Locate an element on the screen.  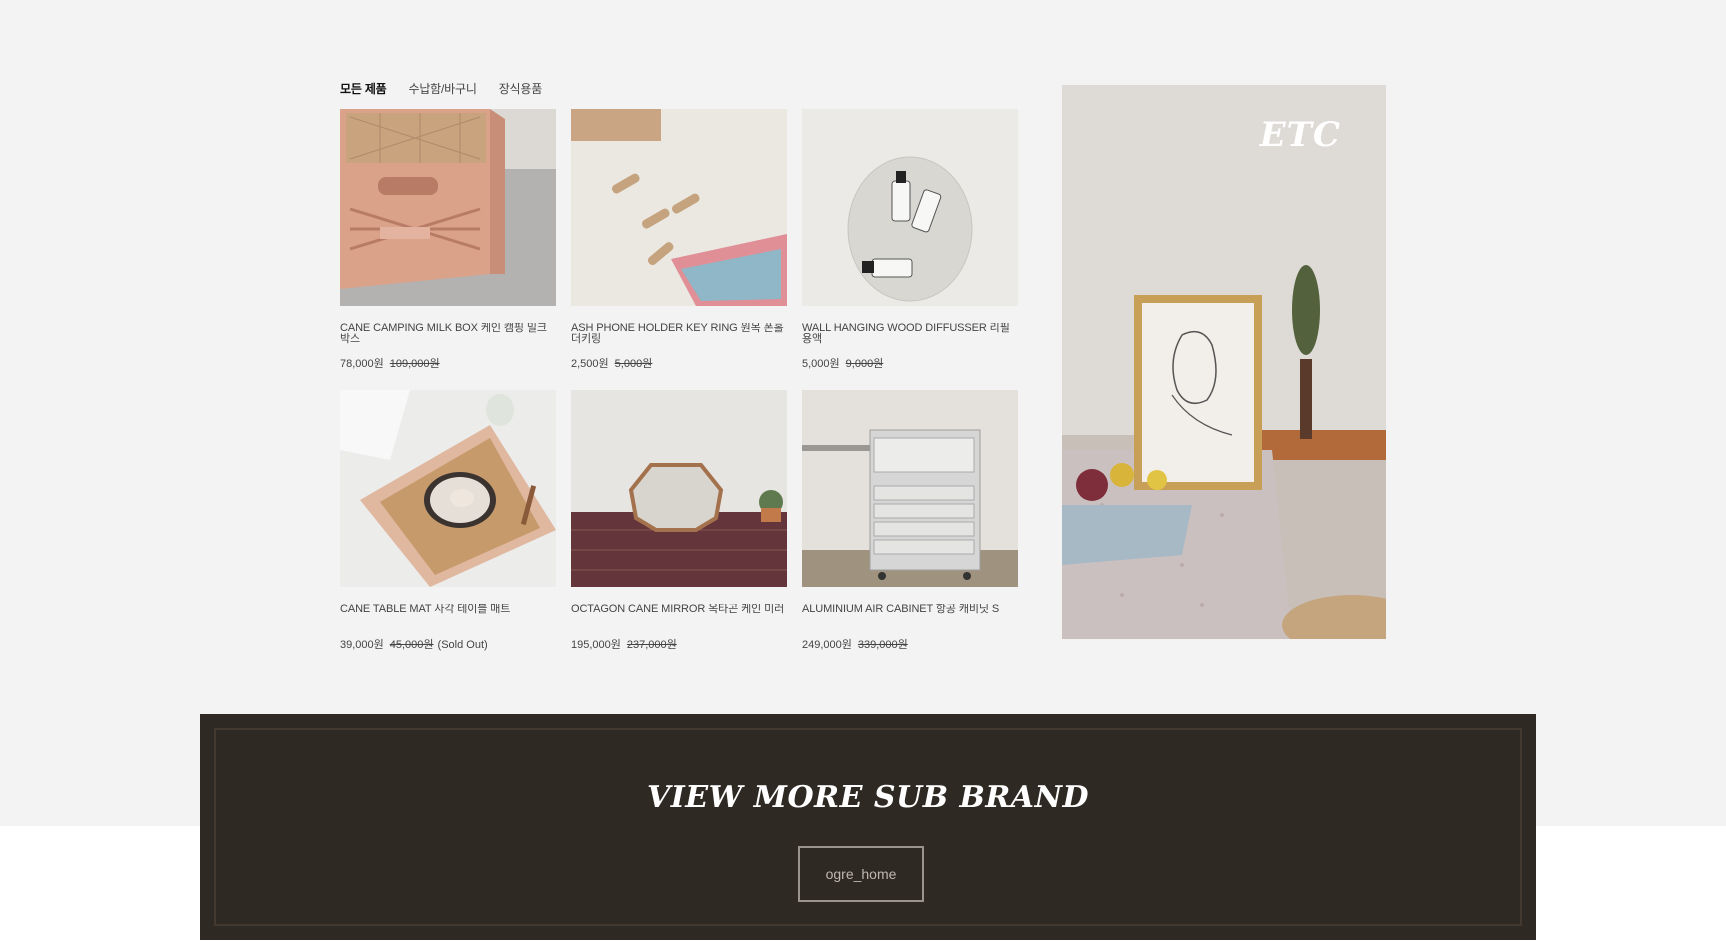
sale-price: 2,500원 is located at coordinates (590, 364).